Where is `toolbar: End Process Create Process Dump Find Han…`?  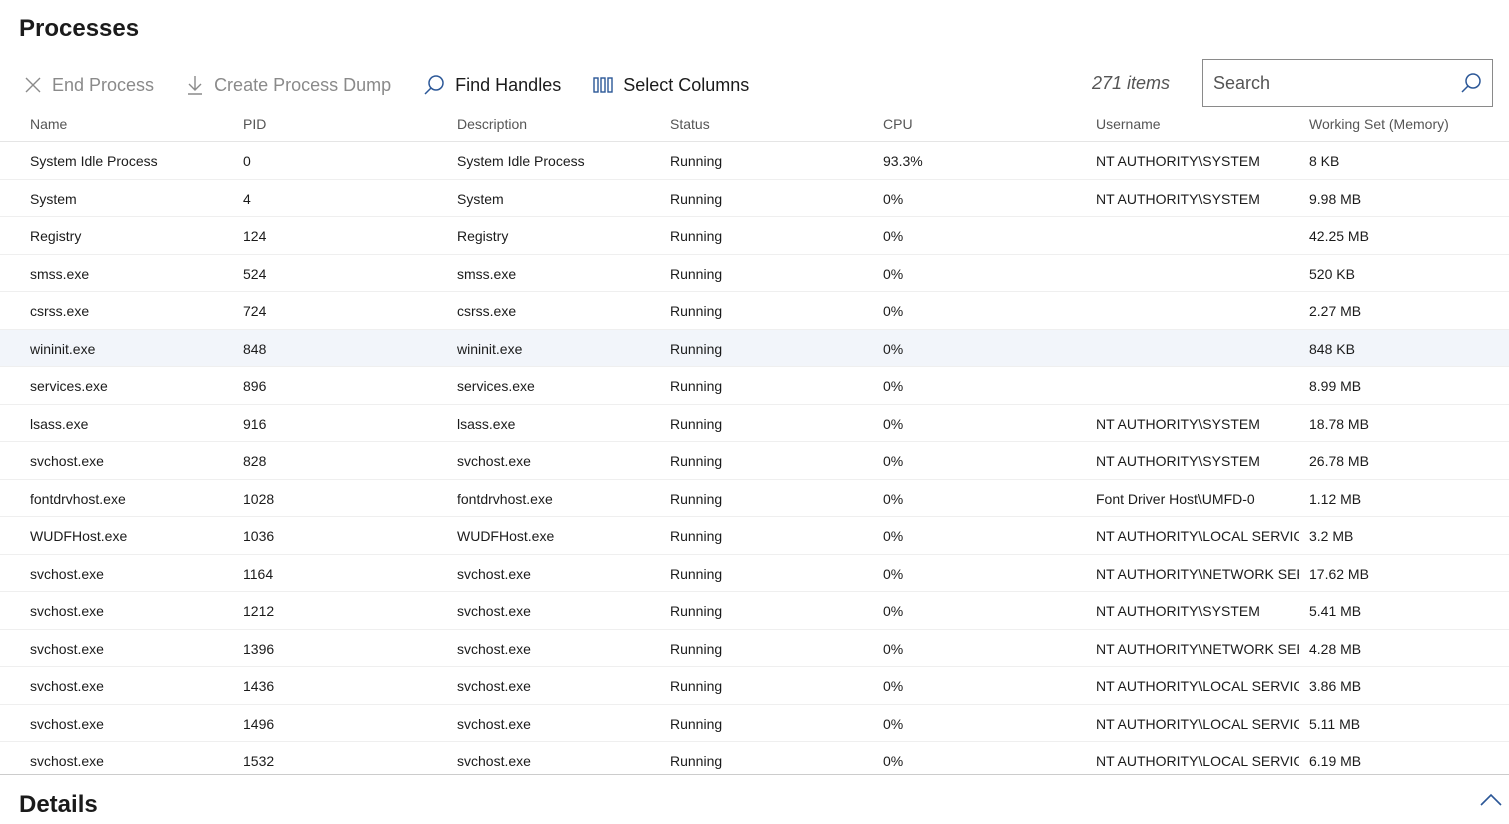
toolbar: End Process Create Process Dump Find Han… is located at coordinates (402, 85).